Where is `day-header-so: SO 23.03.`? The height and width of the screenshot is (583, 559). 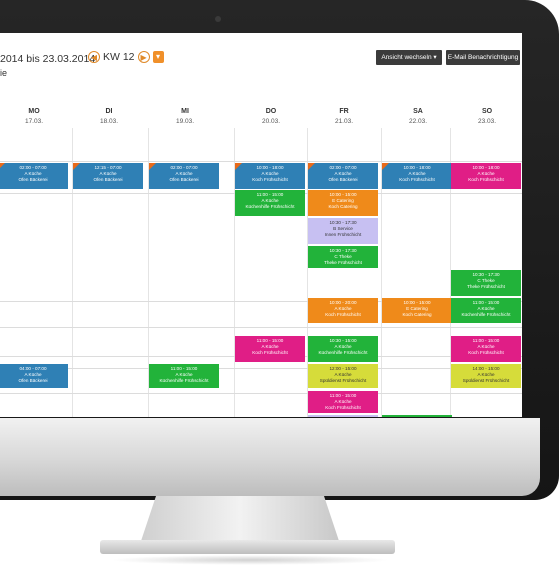 day-header-so: SO 23.03. is located at coordinates (486, 116).